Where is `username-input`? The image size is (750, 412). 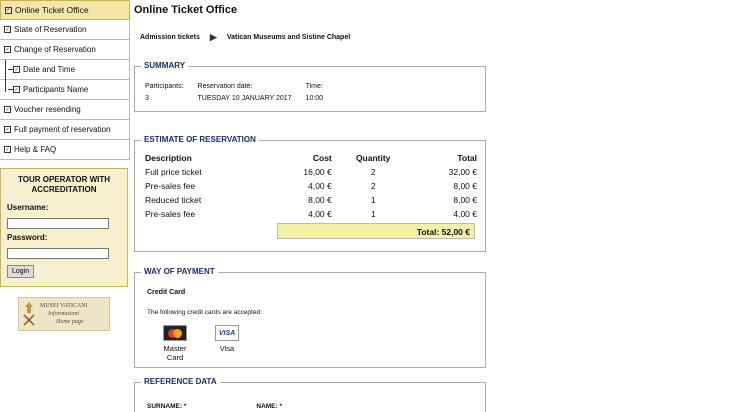 username-input is located at coordinates (58, 223).